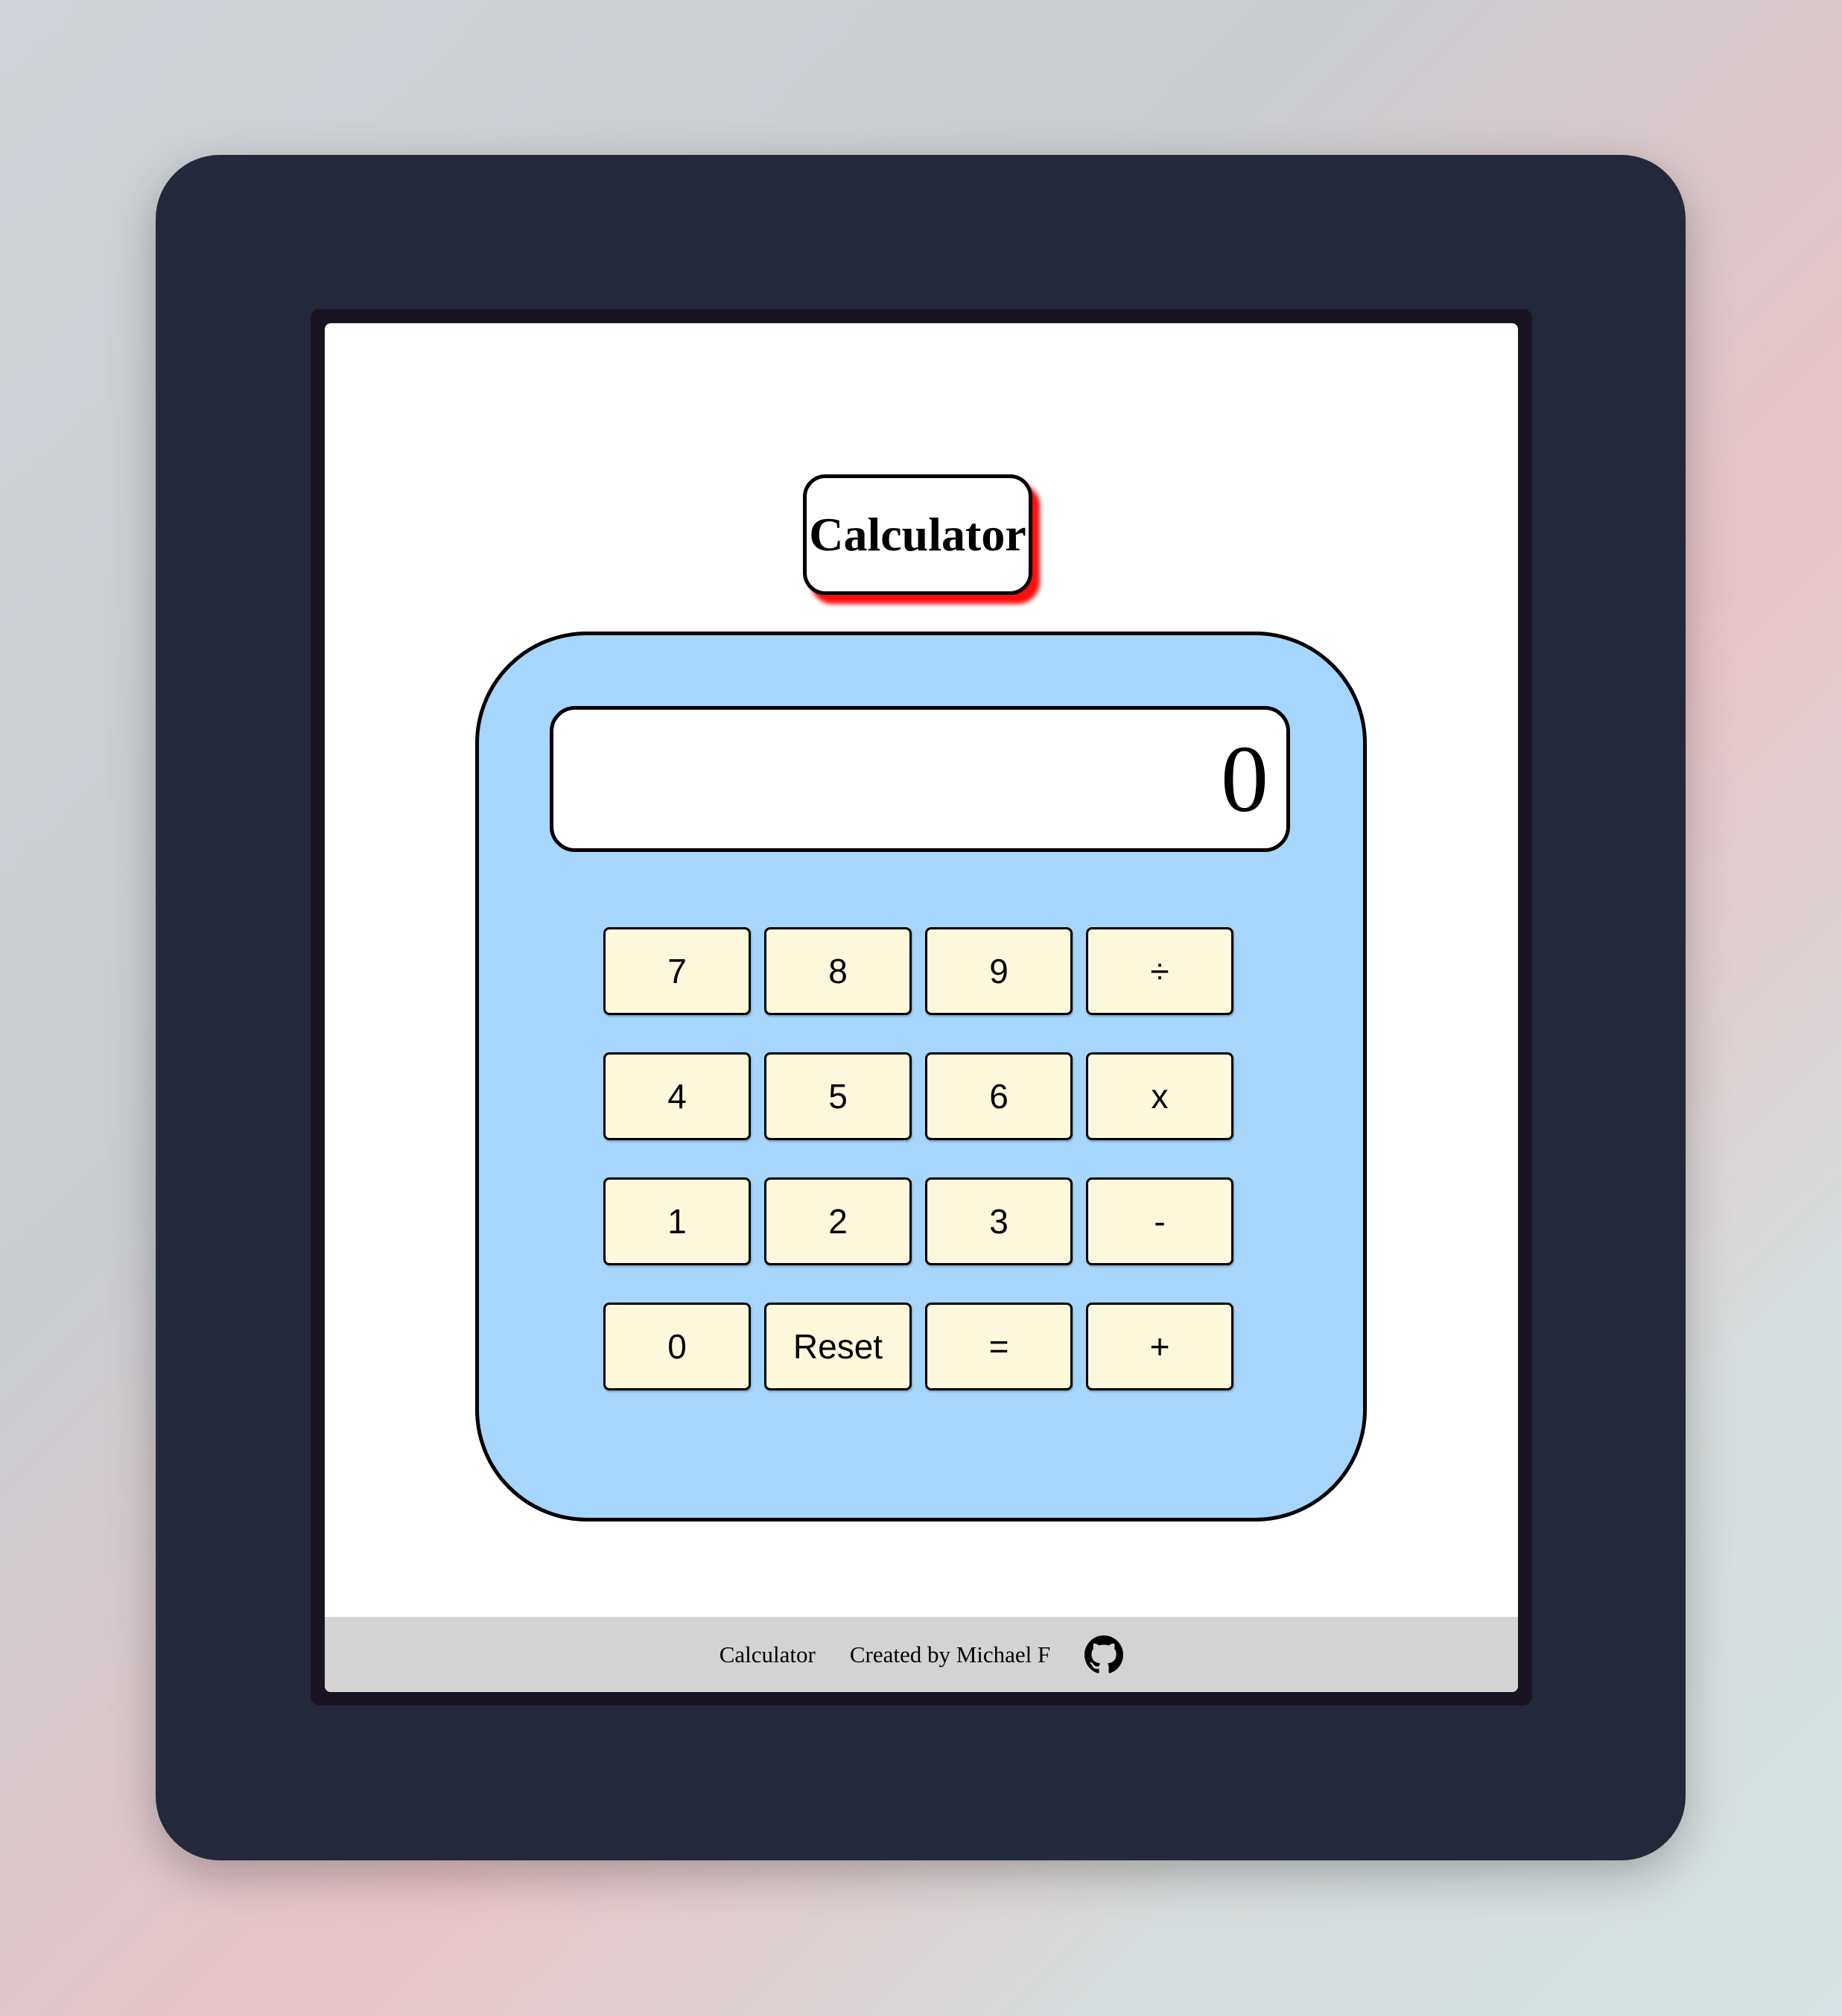  I want to click on key-equals: =, so click(999, 1347).